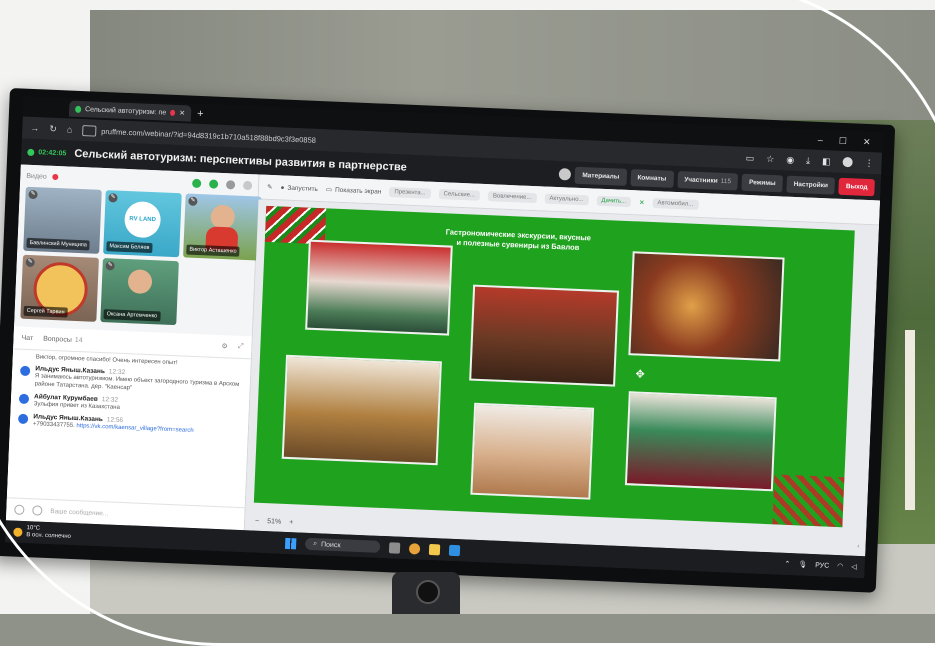 This screenshot has height=646, width=935. Describe the element at coordinates (59, 288) in the screenshot. I see `video-tile: ✎ Сергей Тарвин` at that location.